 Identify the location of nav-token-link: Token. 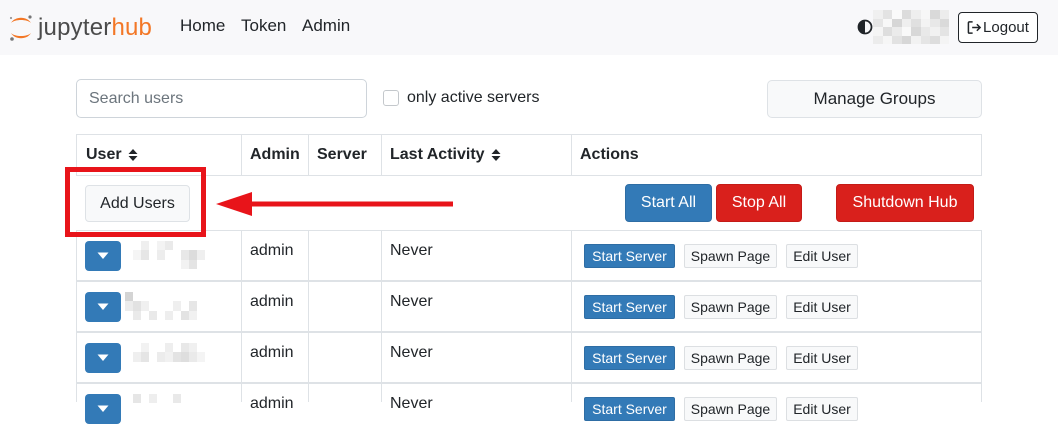
(263, 26).